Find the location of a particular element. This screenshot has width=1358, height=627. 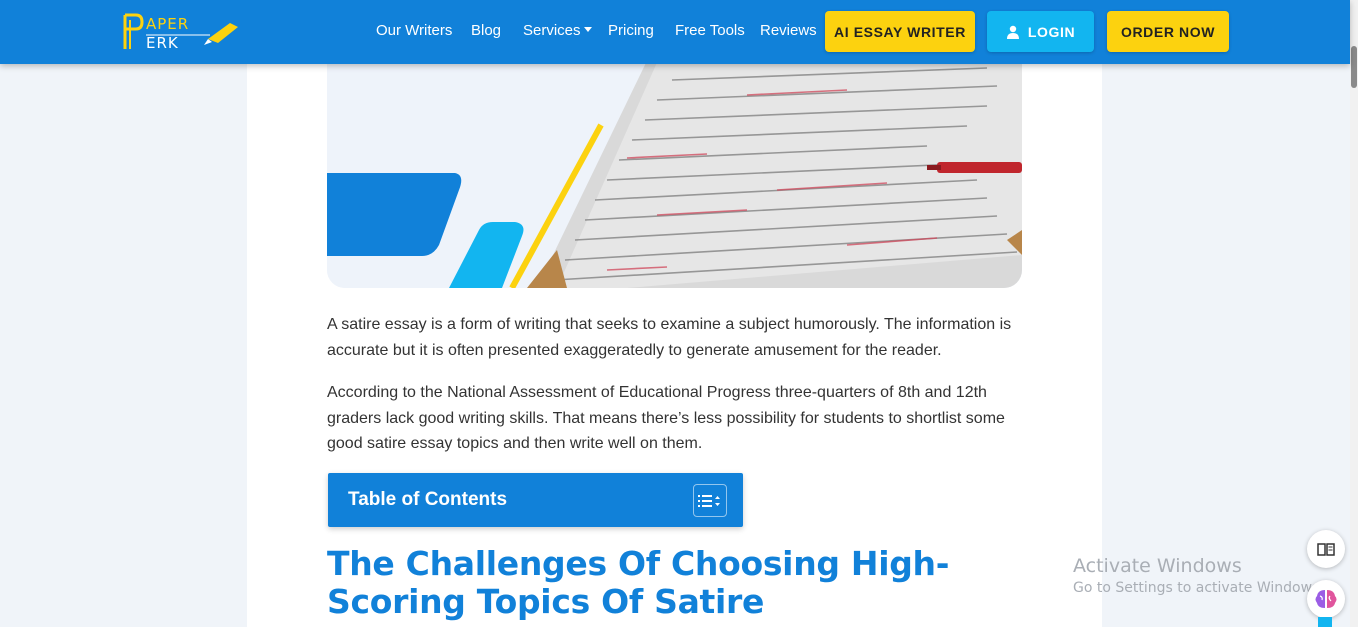

paperperk-logo: APER ERK is located at coordinates (181, 32).